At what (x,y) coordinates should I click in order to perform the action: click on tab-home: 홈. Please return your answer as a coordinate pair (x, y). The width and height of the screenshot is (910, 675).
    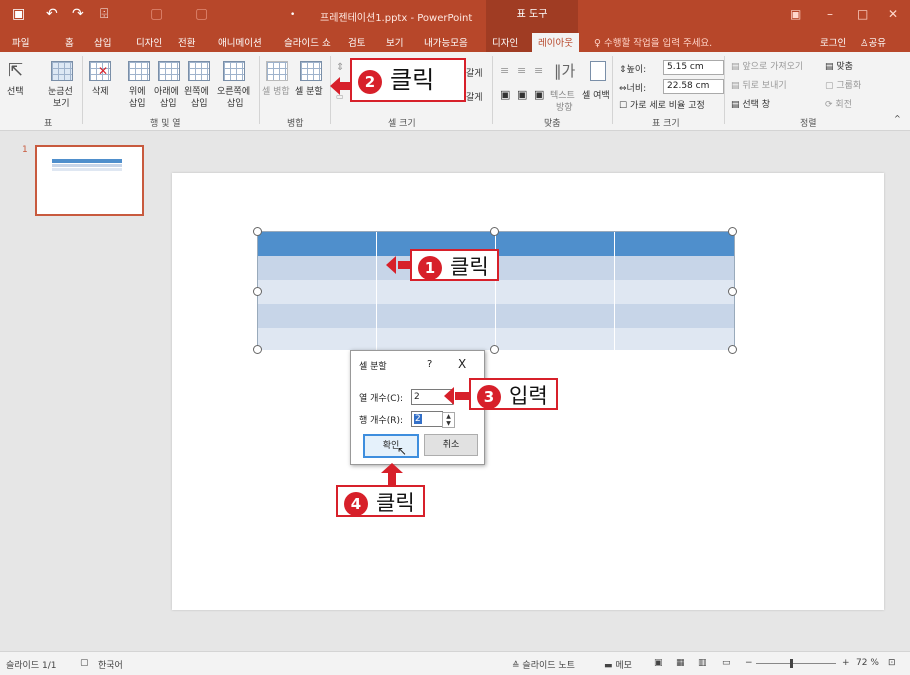
    Looking at the image, I should click on (69, 42).